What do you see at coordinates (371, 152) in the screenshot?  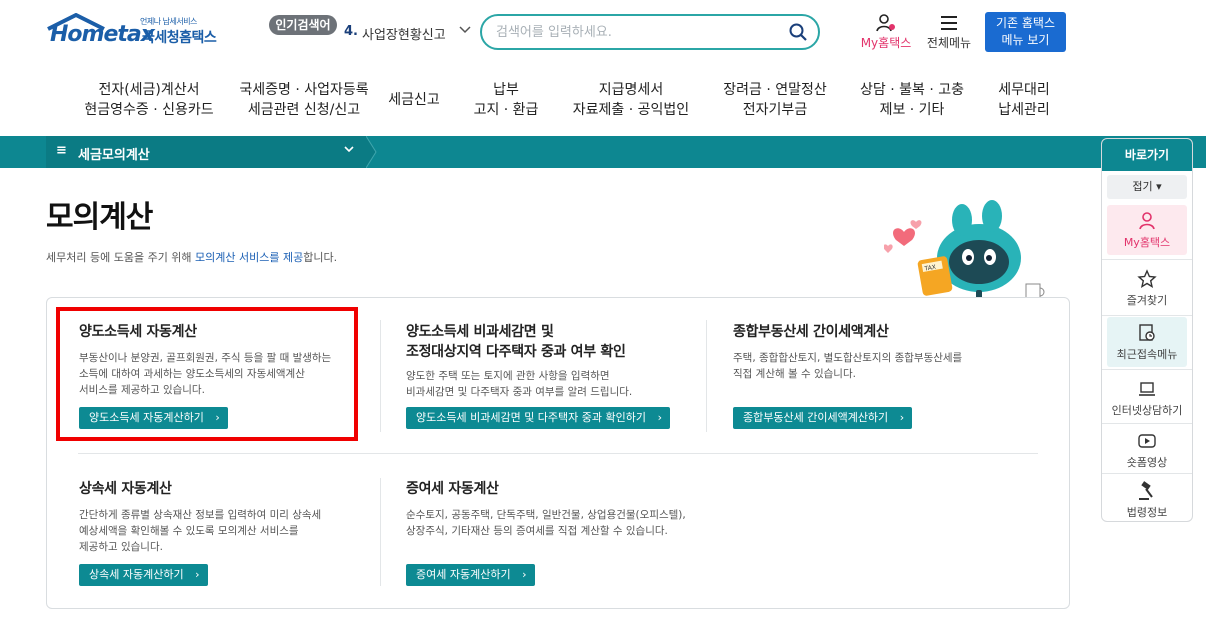 I see `breadcrumb-arrow-icon` at bounding box center [371, 152].